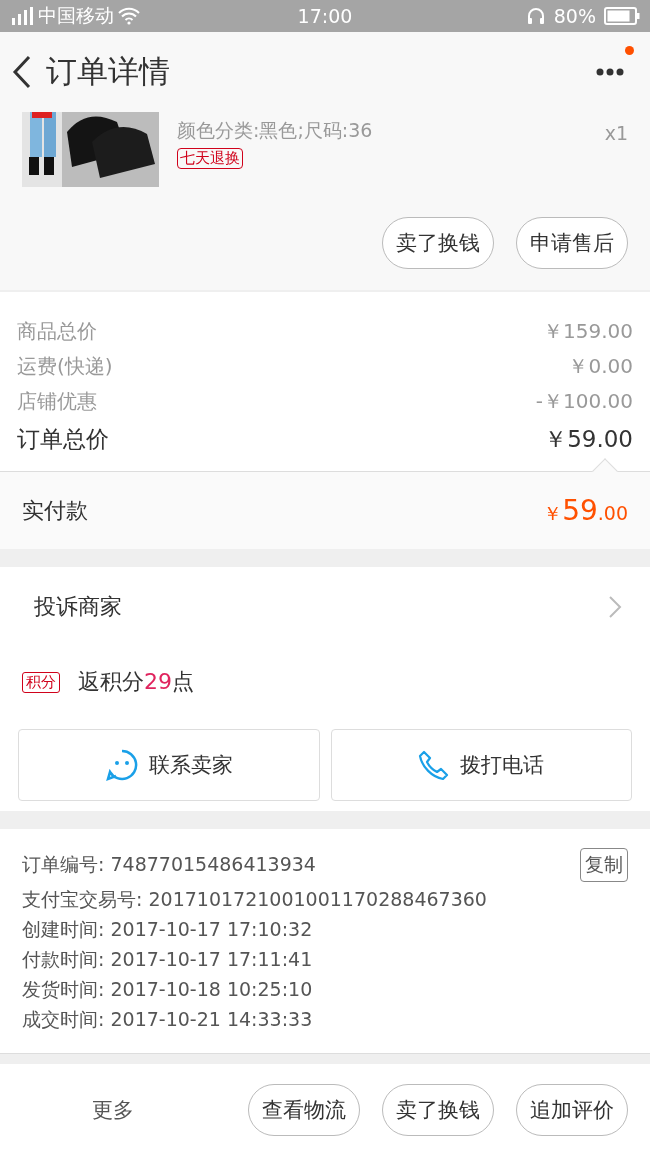 The height and width of the screenshot is (1155, 650). I want to click on wifi-icon, so click(129, 16).